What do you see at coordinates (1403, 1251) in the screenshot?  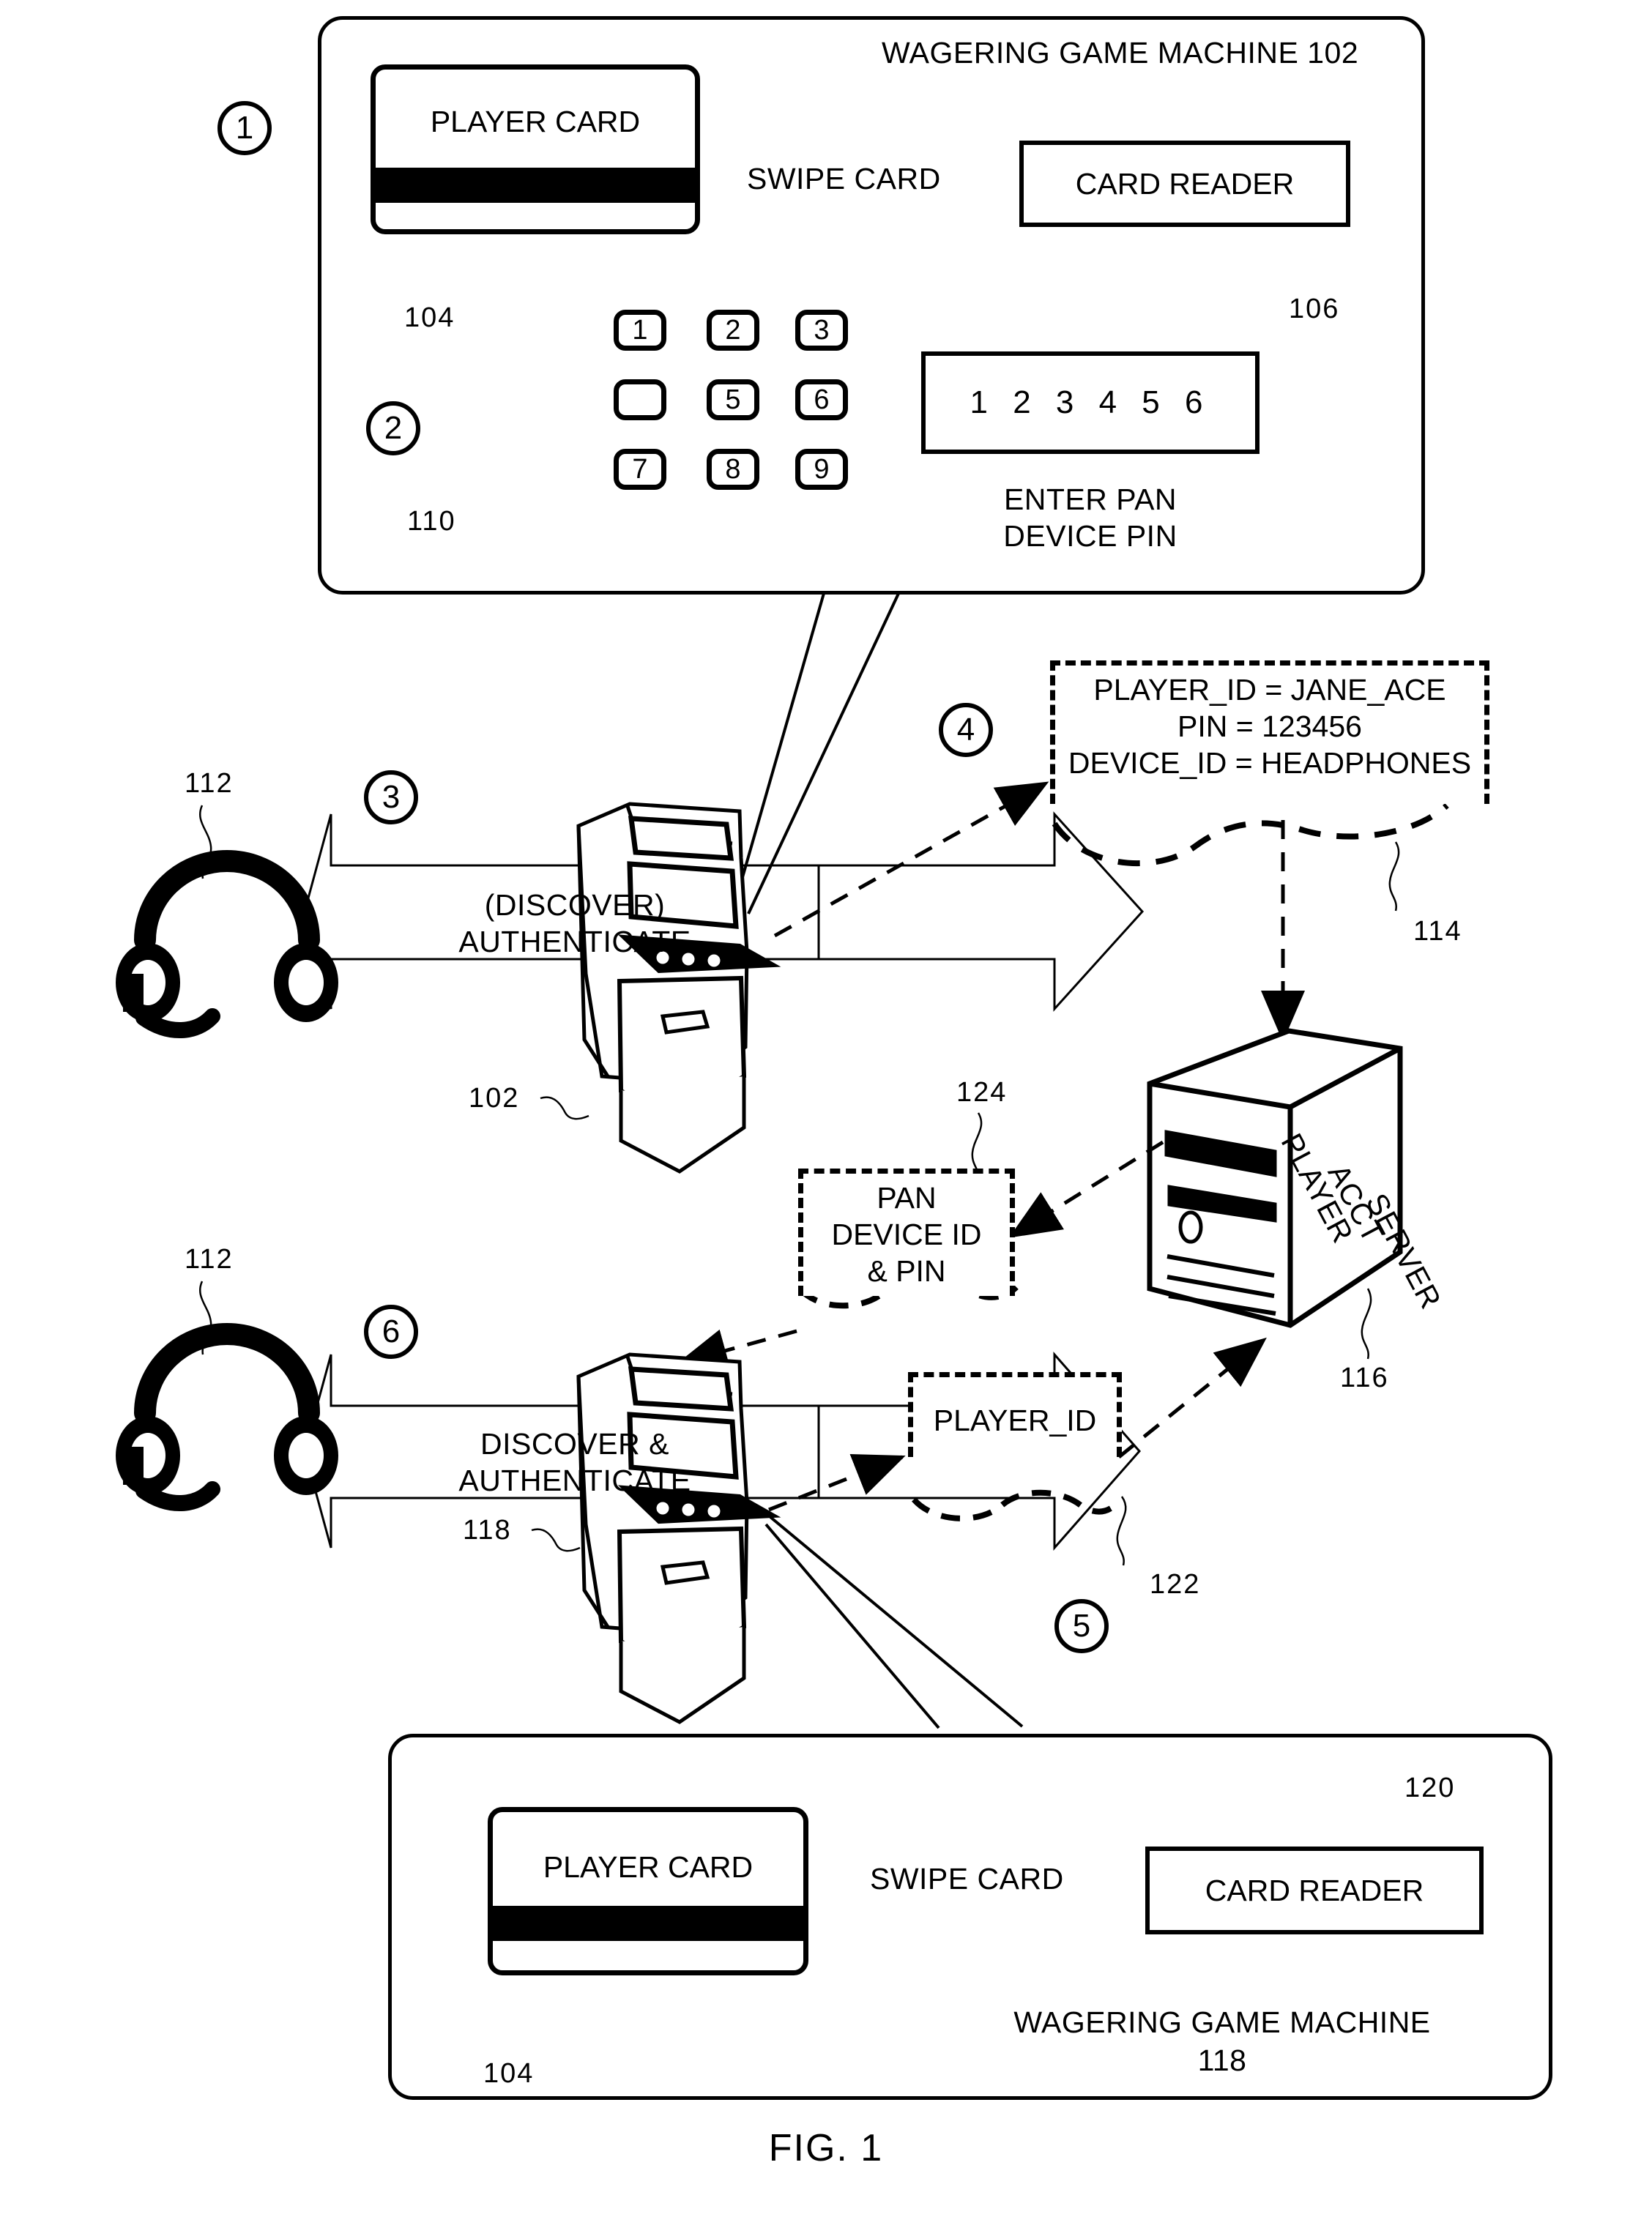 I see `server-label-line3: SERVER` at bounding box center [1403, 1251].